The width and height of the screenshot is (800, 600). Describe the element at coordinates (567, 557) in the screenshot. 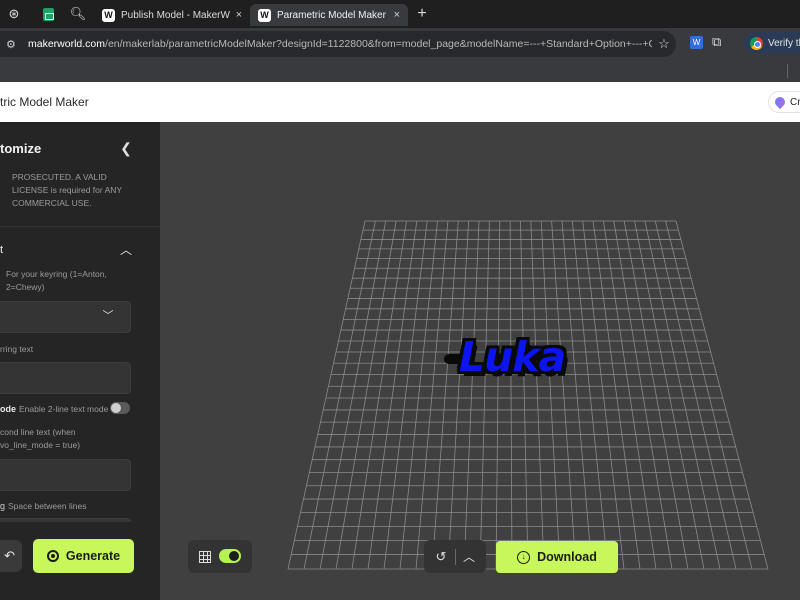

I see `download-label: Download` at that location.